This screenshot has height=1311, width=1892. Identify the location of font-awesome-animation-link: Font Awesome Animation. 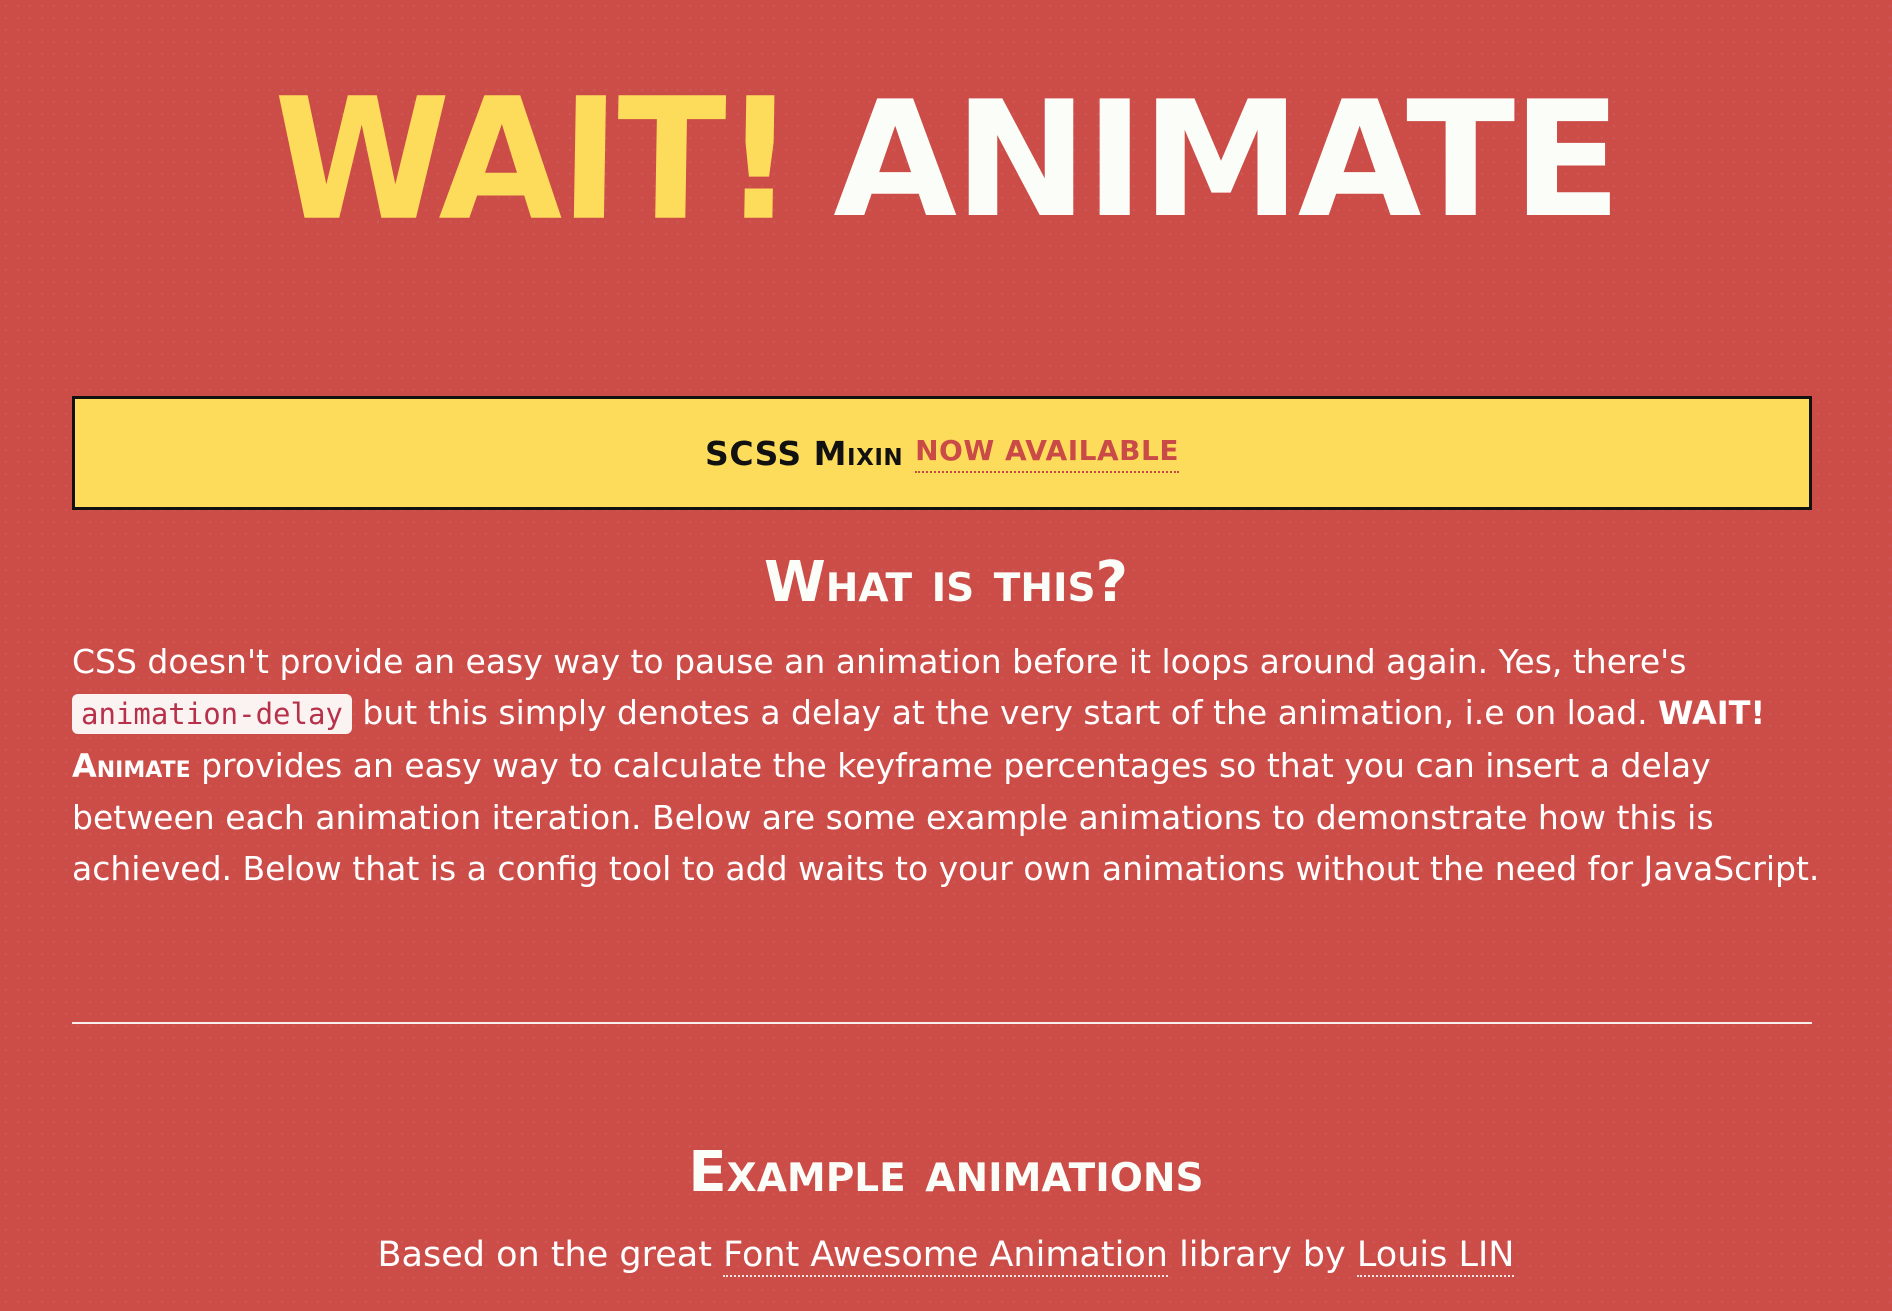
(945, 1256).